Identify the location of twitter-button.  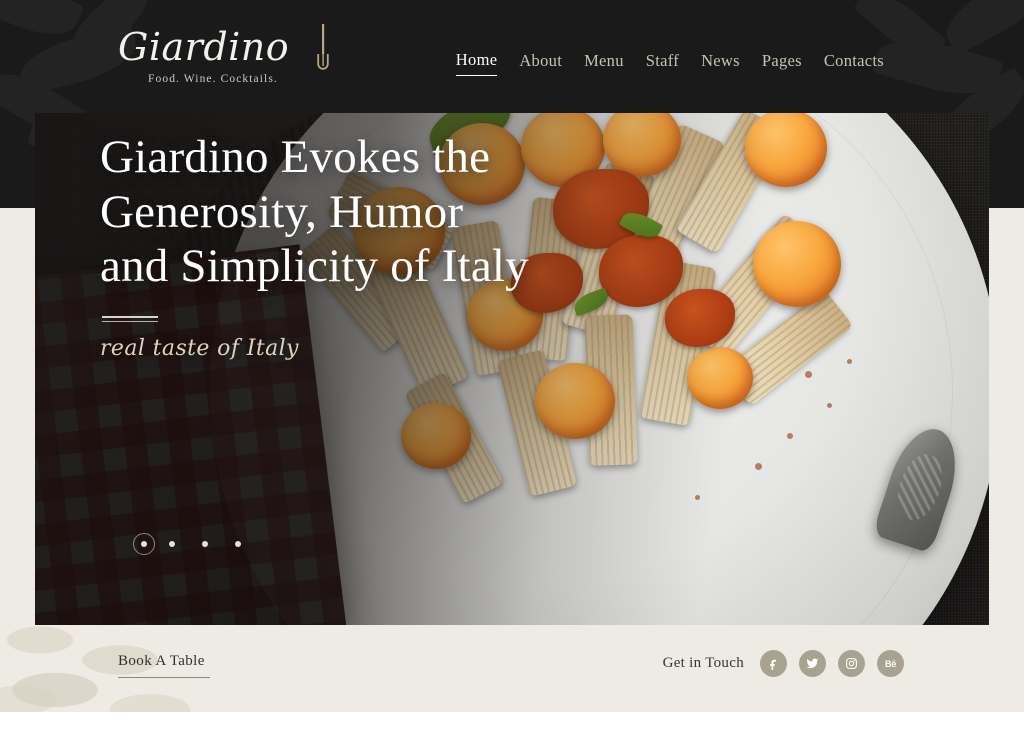
(812, 663).